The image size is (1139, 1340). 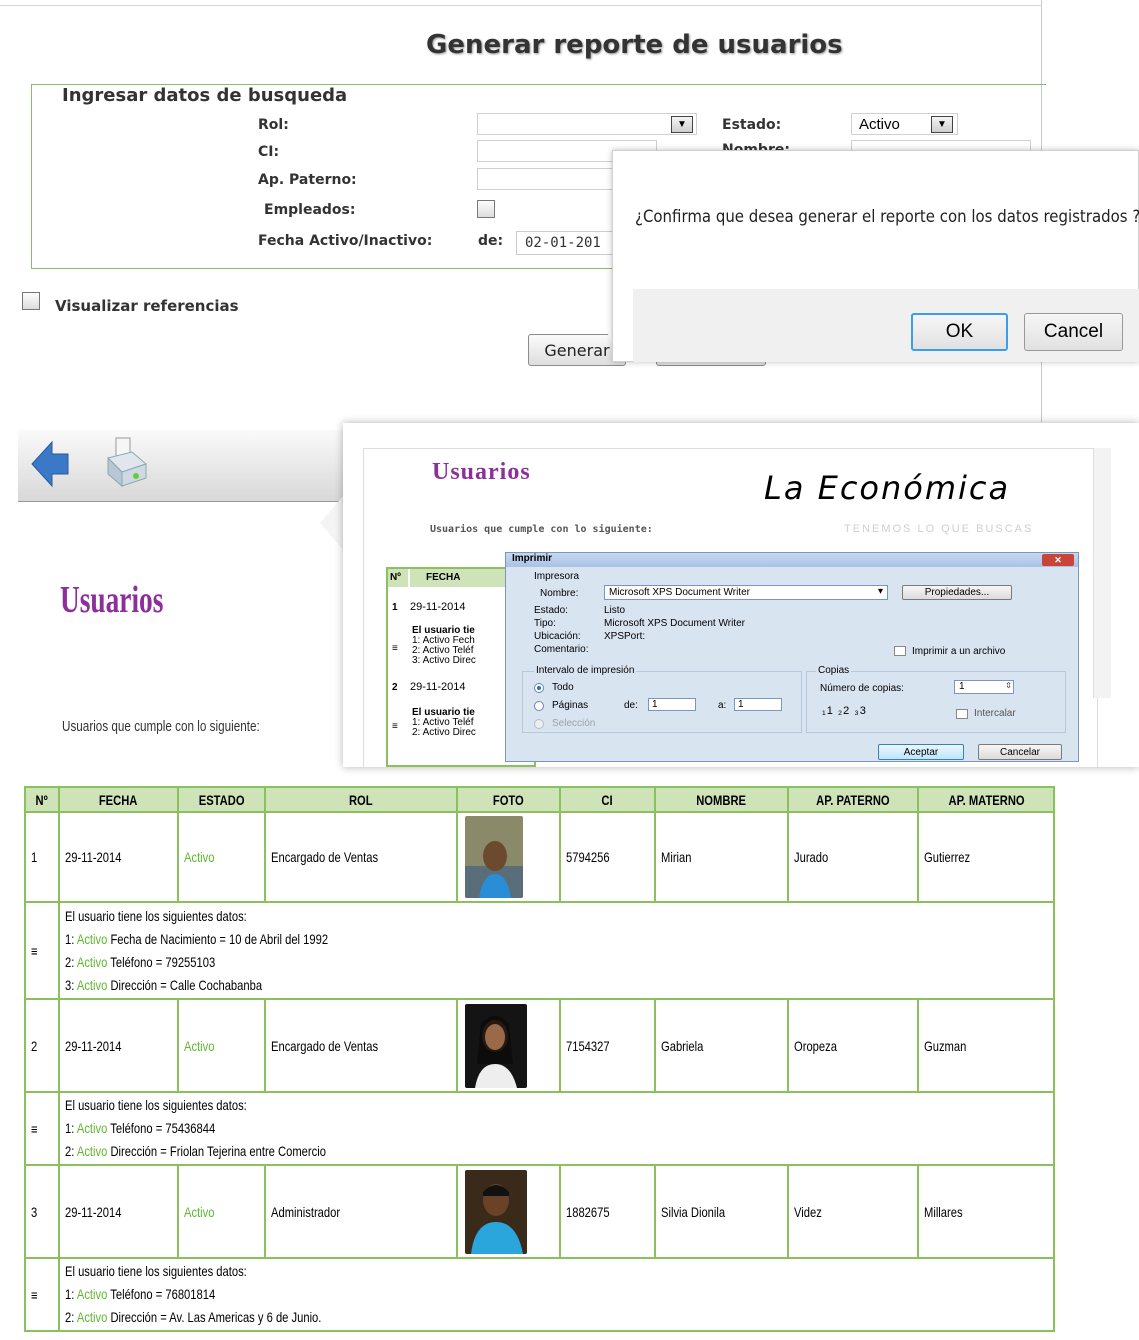 I want to click on preview-pointer, so click(x=332, y=523).